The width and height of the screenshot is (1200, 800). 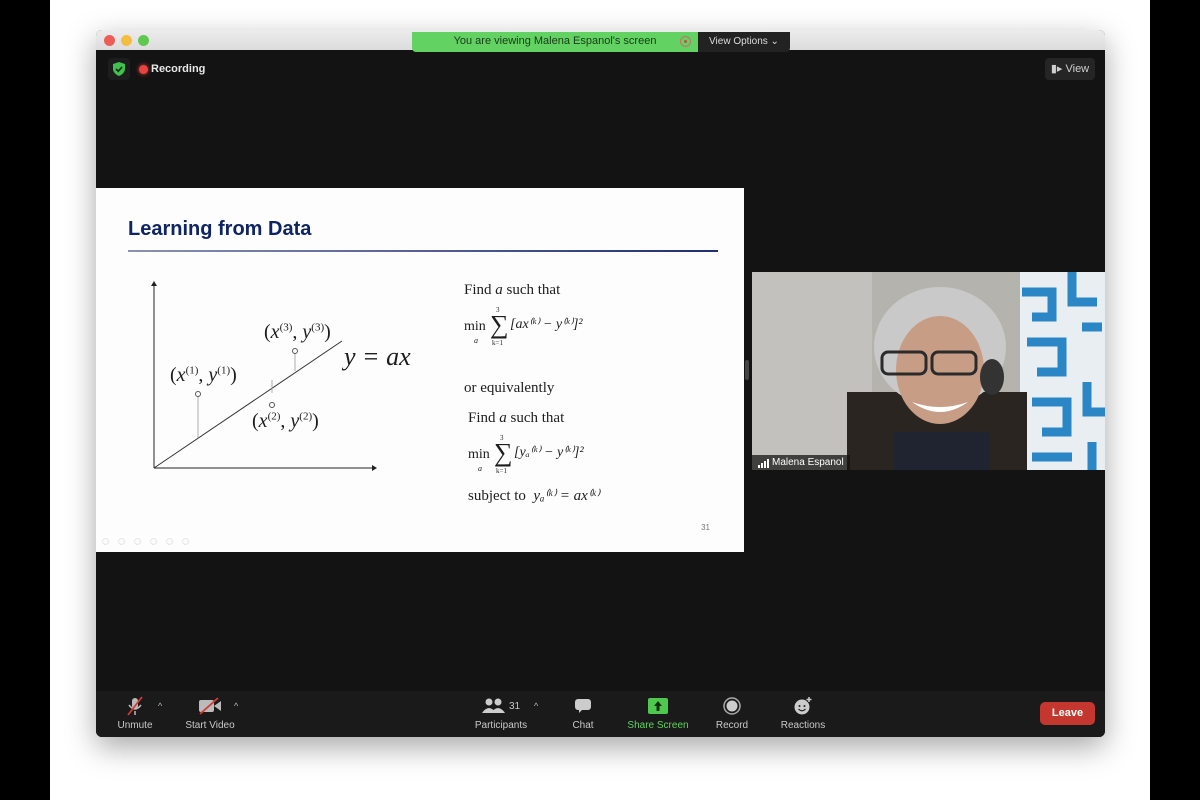 I want to click on reactions-button: Reactions, so click(x=803, y=713).